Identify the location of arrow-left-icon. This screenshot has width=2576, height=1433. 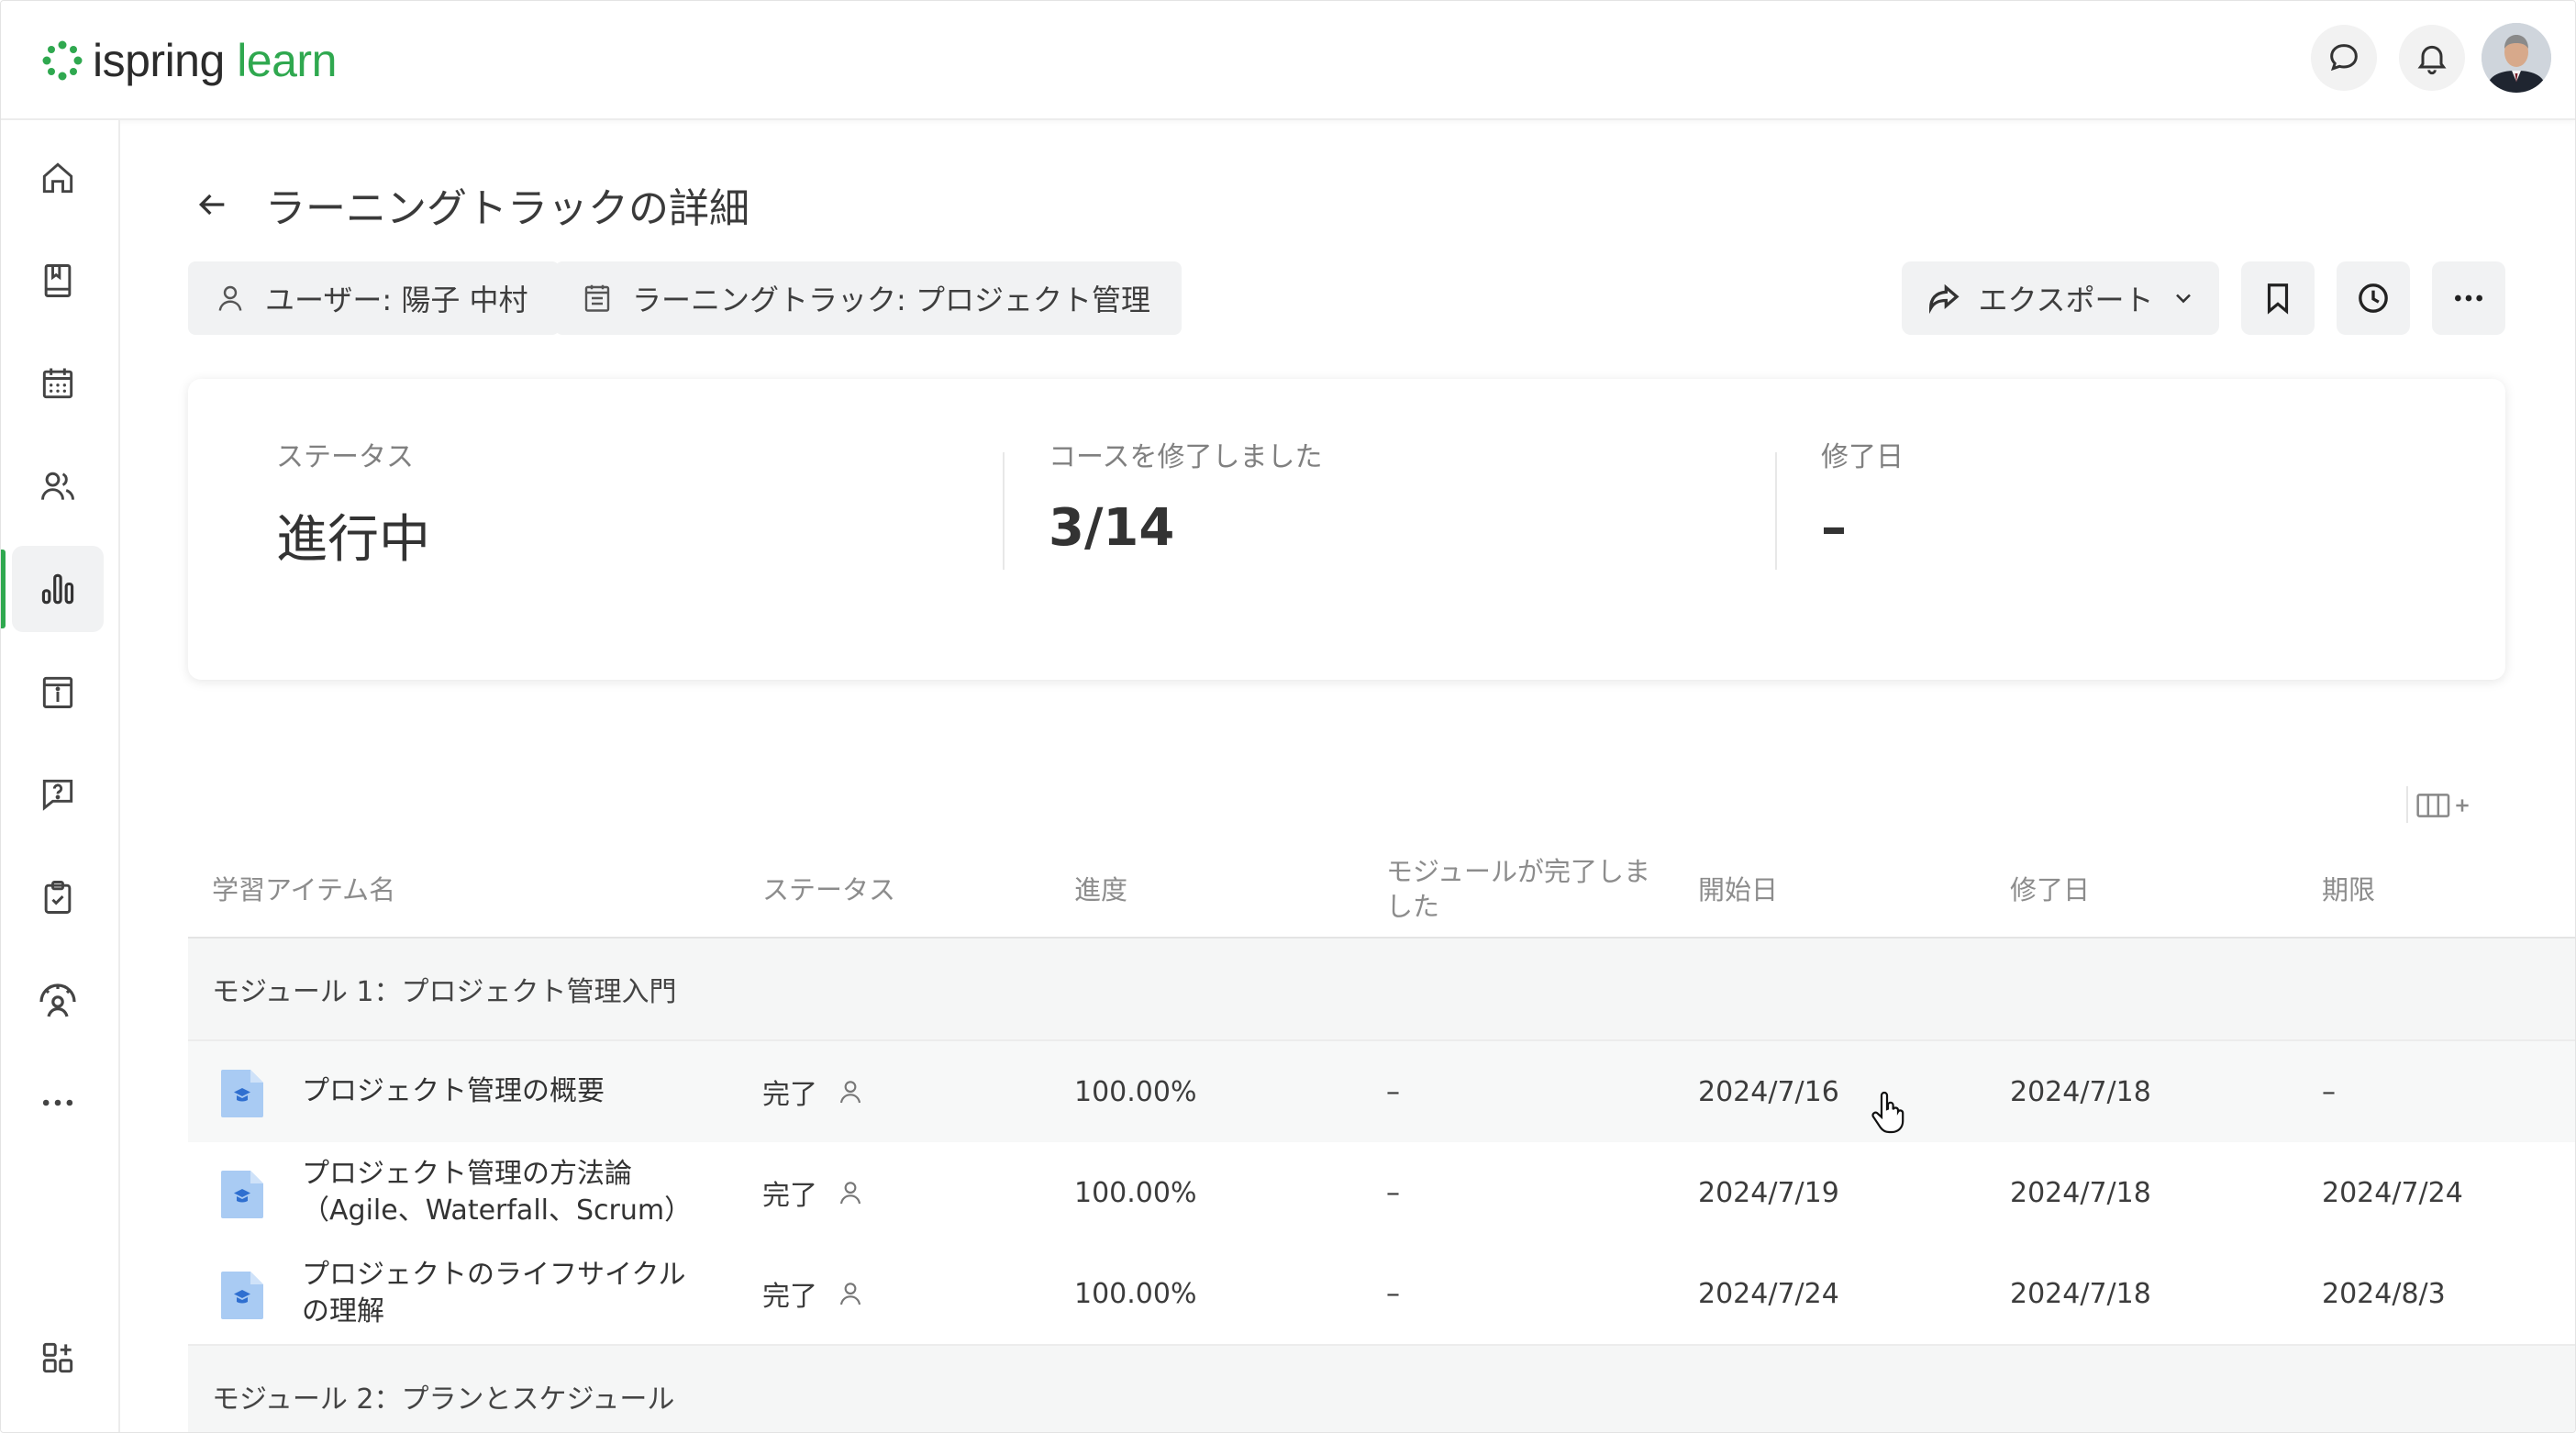
(211, 205).